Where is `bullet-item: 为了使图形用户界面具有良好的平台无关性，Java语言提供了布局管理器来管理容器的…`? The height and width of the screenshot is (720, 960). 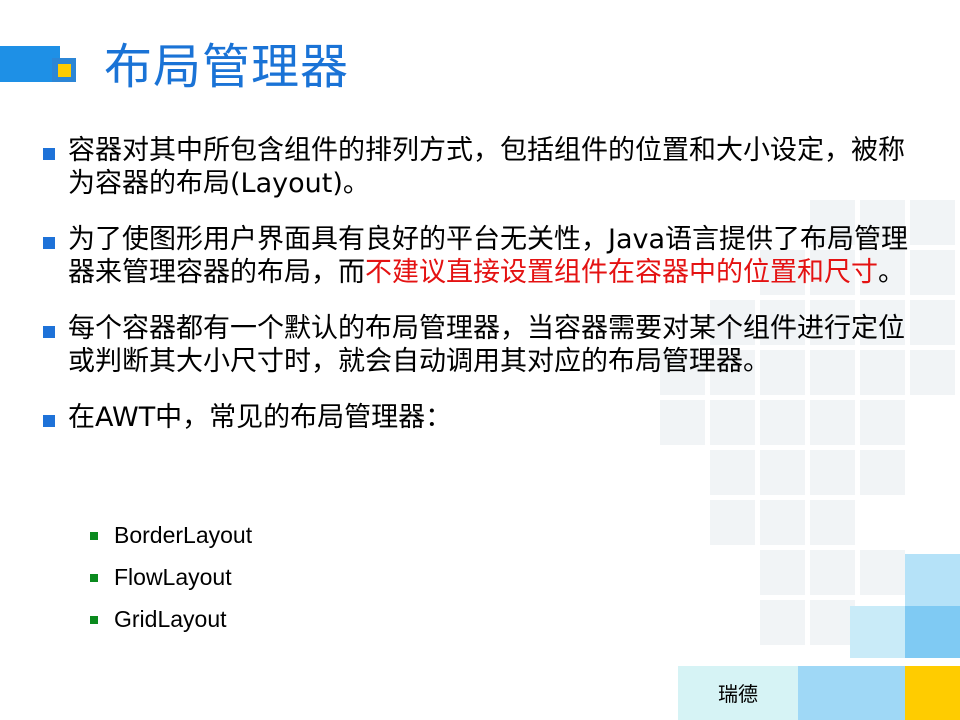 bullet-item: 为了使图形用户界面具有良好的平台无关性，Java语言提供了布局管理器来管理容器的… is located at coordinates (477, 256).